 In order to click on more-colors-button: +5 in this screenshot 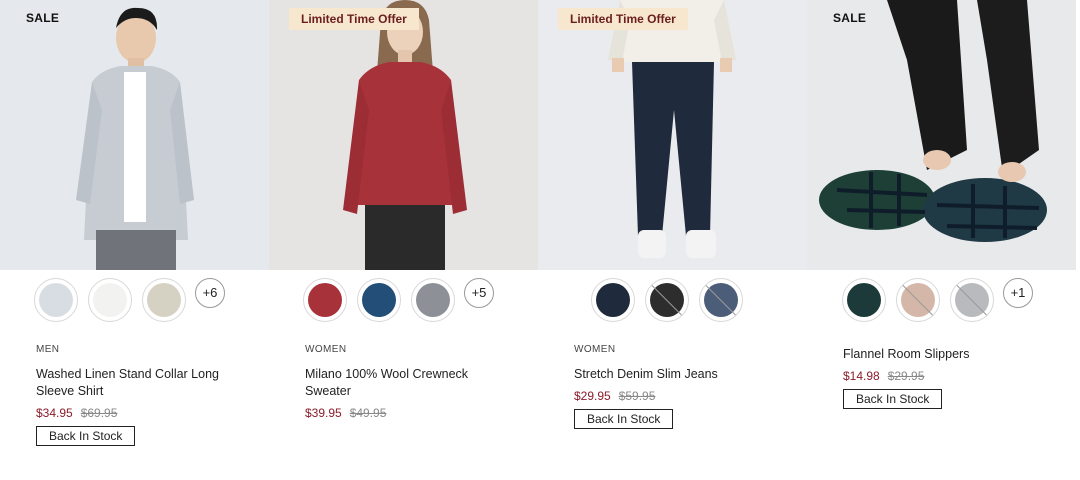, I will do `click(479, 293)`.